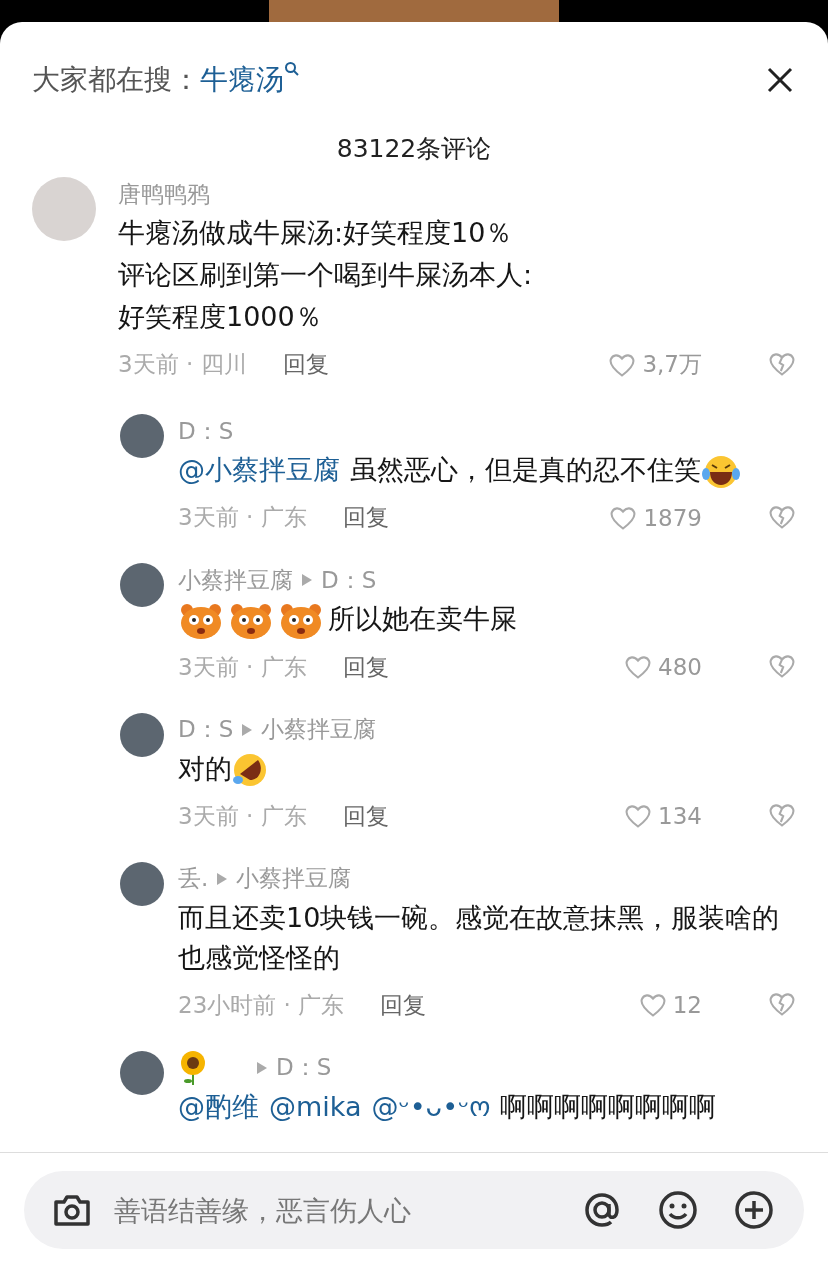 The image size is (828, 1263). I want to click on comment-text: 对的, so click(485, 768).